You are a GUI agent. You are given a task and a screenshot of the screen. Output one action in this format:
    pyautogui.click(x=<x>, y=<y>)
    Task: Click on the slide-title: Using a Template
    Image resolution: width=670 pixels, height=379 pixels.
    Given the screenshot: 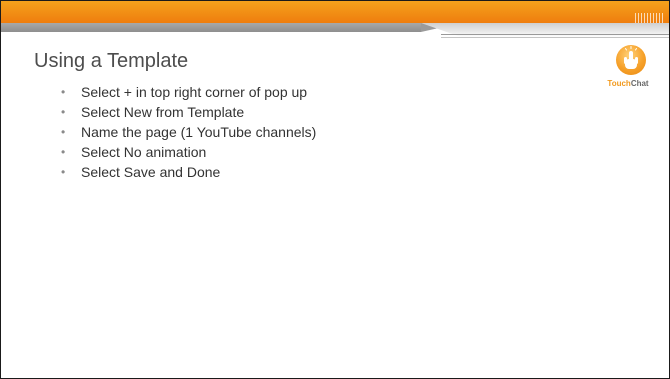 What is the action you would take?
    pyautogui.click(x=111, y=61)
    